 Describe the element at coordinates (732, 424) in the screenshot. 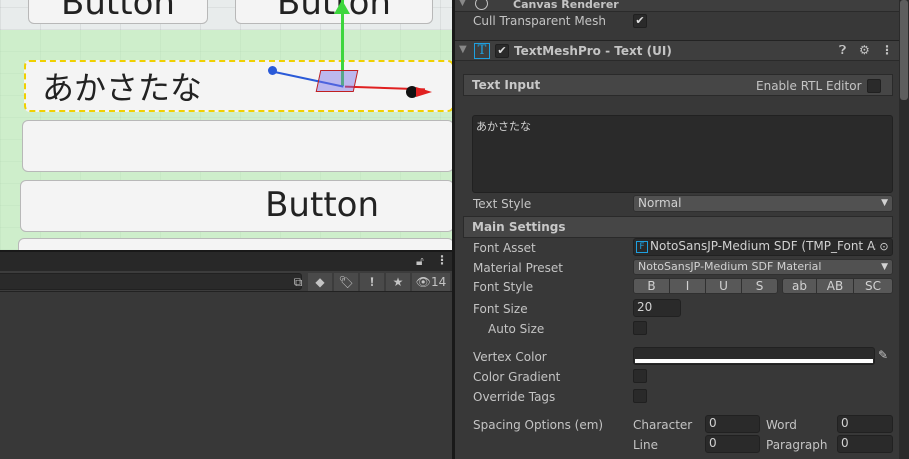

I see `character-spacing-input: 0` at that location.